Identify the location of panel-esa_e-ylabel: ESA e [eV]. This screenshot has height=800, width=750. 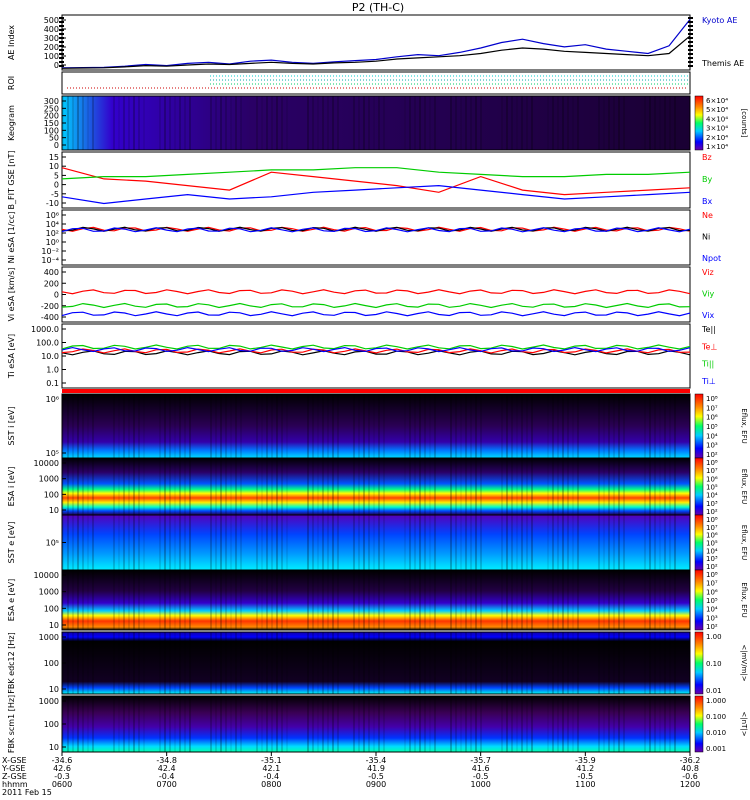
(11, 600).